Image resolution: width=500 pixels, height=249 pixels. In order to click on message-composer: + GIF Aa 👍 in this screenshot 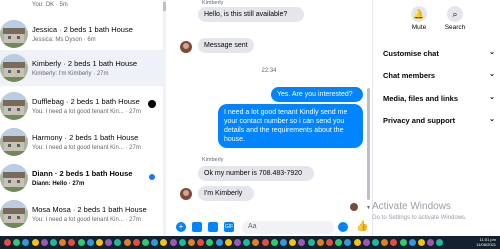, I will do `click(270, 227)`.